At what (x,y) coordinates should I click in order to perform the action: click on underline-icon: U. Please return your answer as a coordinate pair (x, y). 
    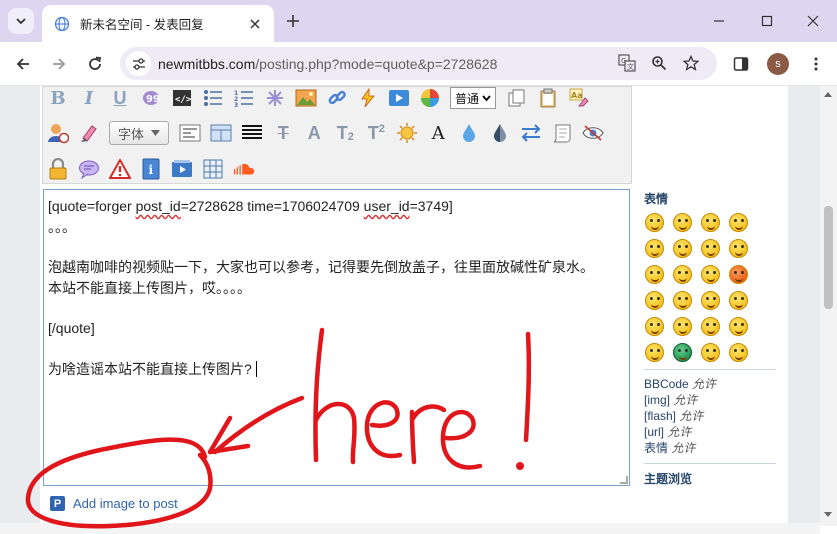
    Looking at the image, I should click on (120, 98).